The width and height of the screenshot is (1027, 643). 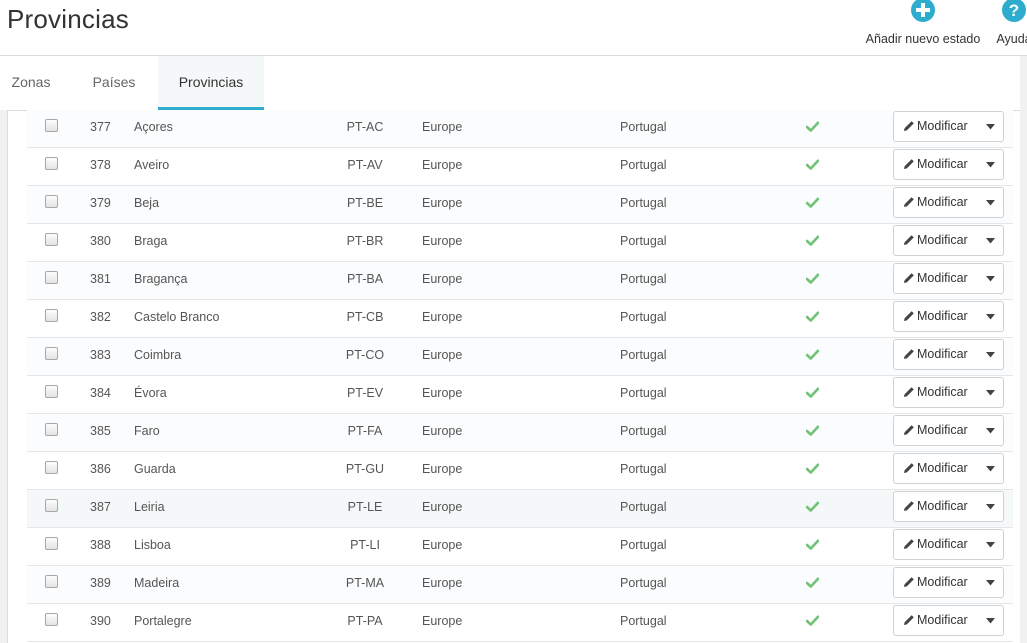 What do you see at coordinates (520, 547) in the screenshot?
I see `table-row: 388 Lisboa PT-LI Europe Portugal Modificar` at bounding box center [520, 547].